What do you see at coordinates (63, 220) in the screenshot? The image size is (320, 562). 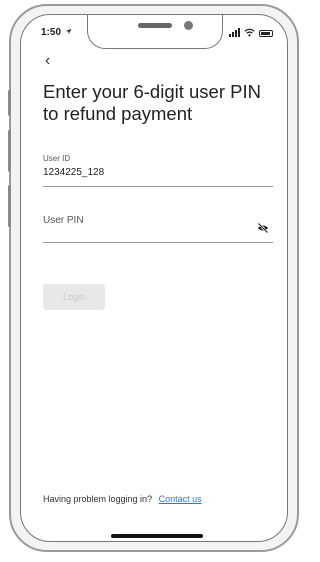 I see `user-pin-placeholder: User PIN` at bounding box center [63, 220].